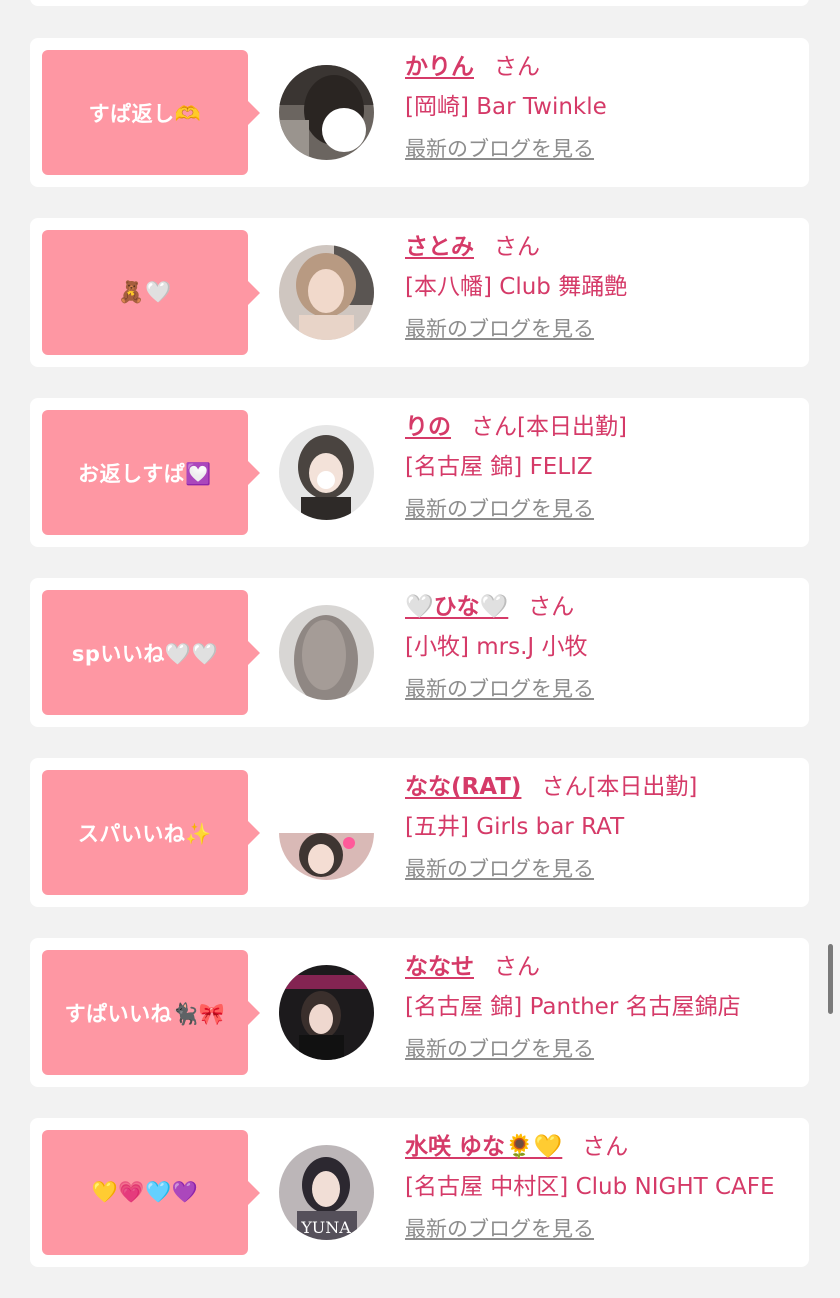 The height and width of the screenshot is (1298, 840). What do you see at coordinates (145, 113) in the screenshot?
I see `comment-text: すぱ返し🫶` at bounding box center [145, 113].